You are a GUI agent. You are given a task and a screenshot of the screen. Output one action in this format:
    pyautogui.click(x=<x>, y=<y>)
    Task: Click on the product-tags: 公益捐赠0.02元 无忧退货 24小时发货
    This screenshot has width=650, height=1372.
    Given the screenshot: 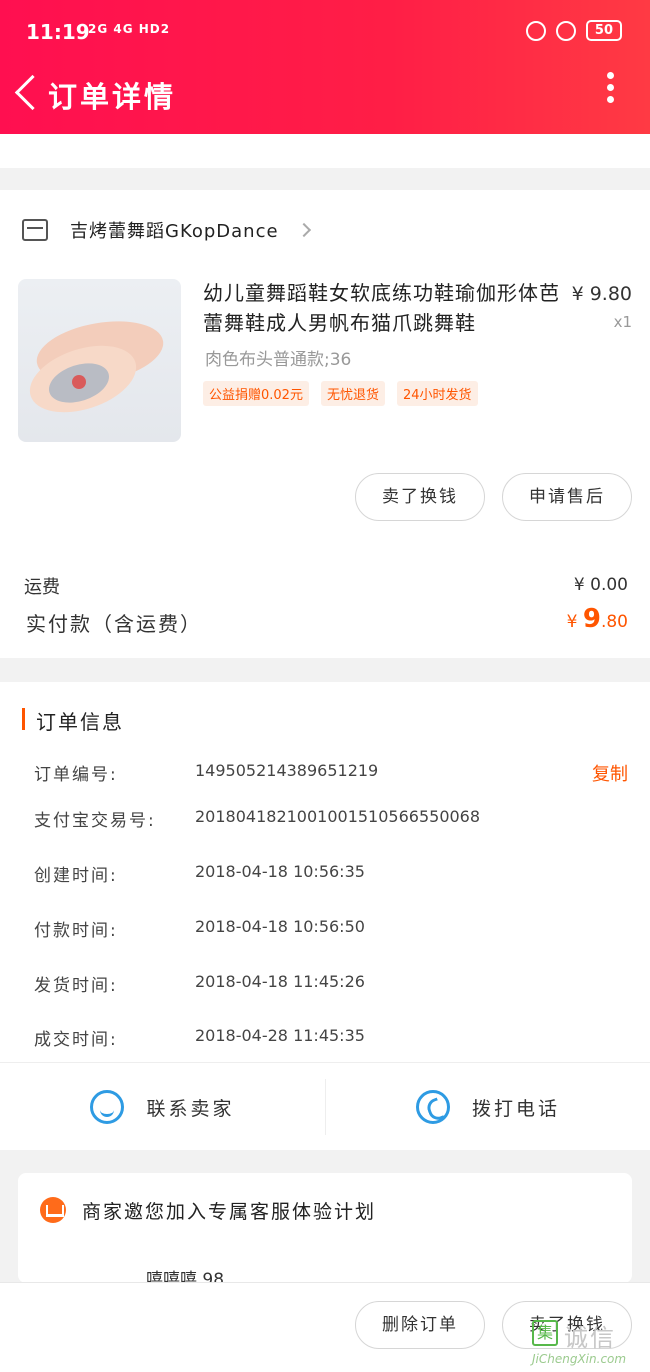 What is the action you would take?
    pyautogui.click(x=340, y=393)
    